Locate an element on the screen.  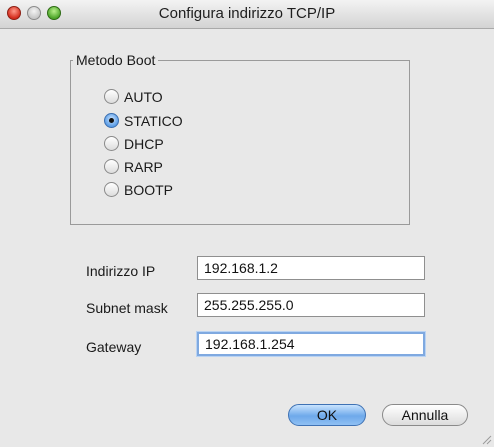
ip-address-label: Indirizzo IP is located at coordinates (121, 271).